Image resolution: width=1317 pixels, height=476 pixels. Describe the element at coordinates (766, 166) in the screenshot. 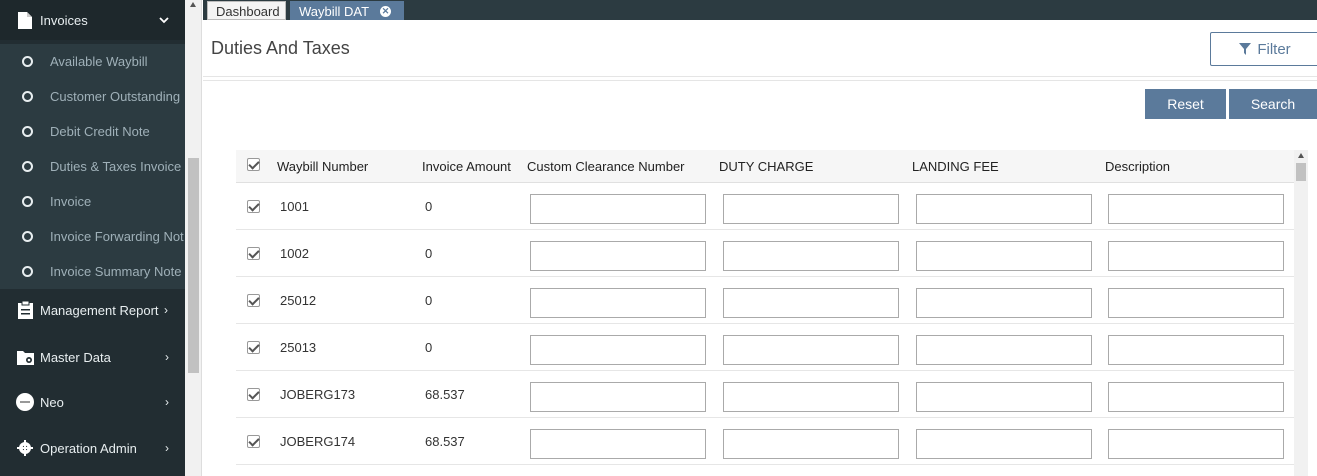

I see `column-header-duty-charge: DUTY CHARGE` at that location.